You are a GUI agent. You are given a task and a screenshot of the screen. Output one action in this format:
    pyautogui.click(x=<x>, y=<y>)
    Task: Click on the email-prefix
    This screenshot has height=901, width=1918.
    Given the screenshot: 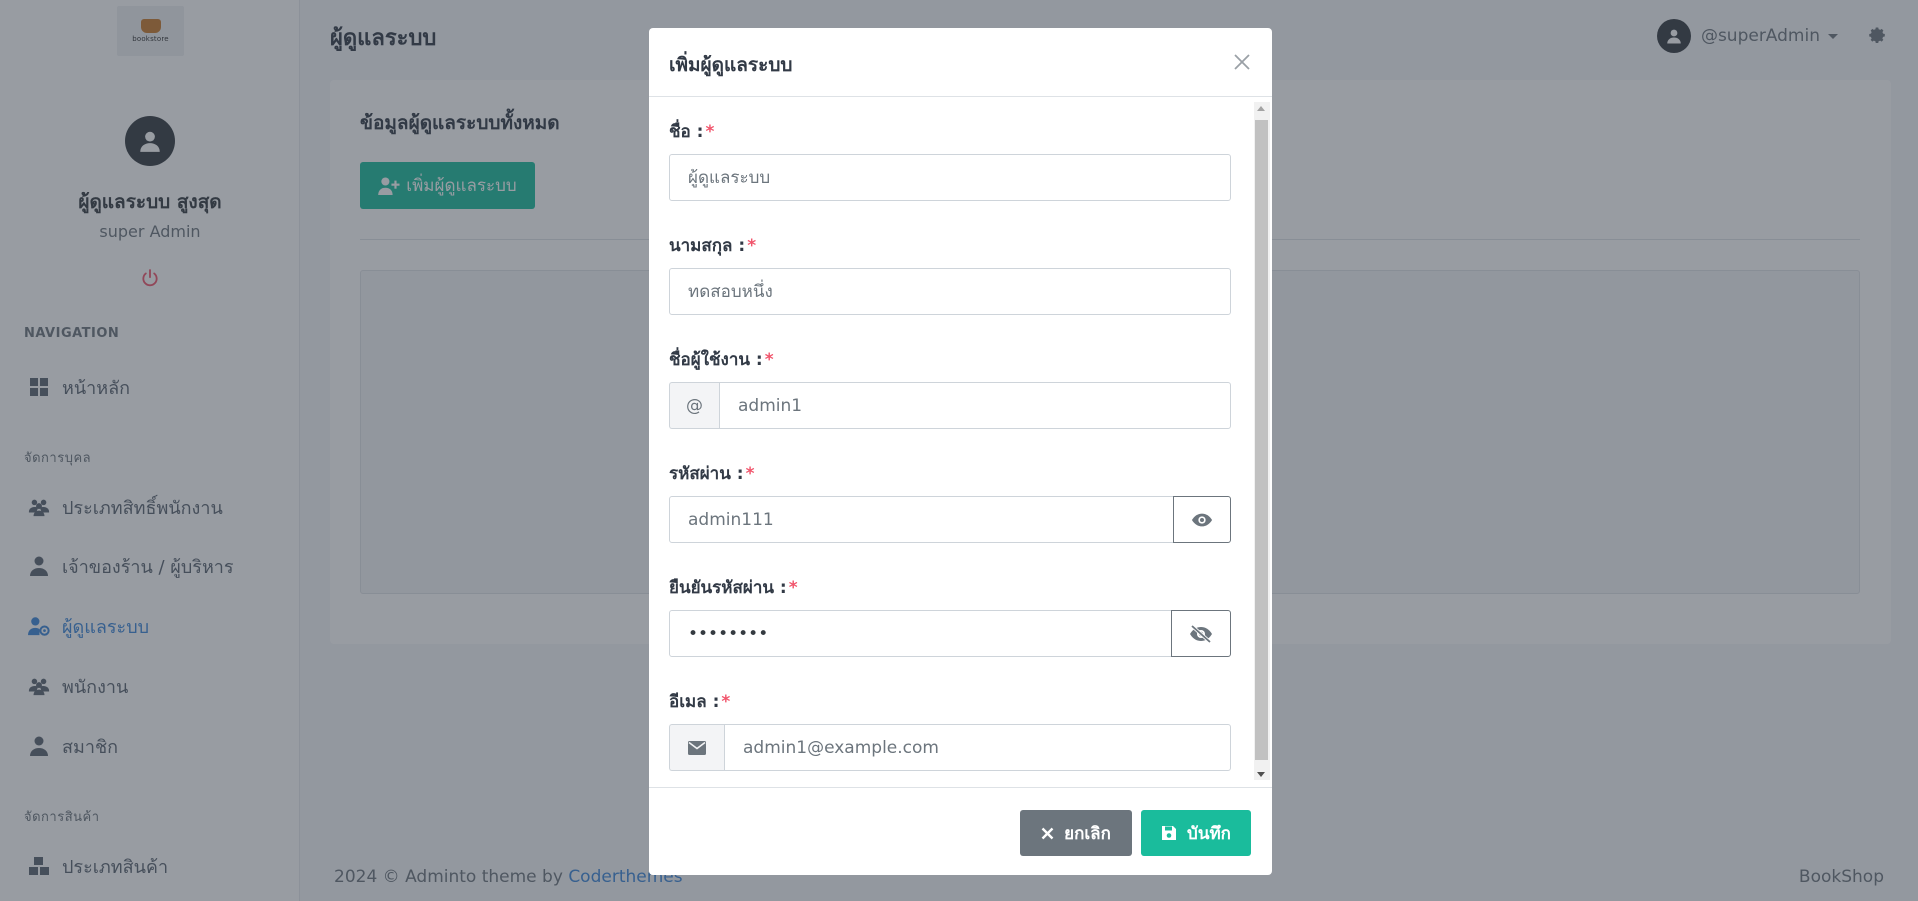 What is the action you would take?
    pyautogui.click(x=696, y=747)
    